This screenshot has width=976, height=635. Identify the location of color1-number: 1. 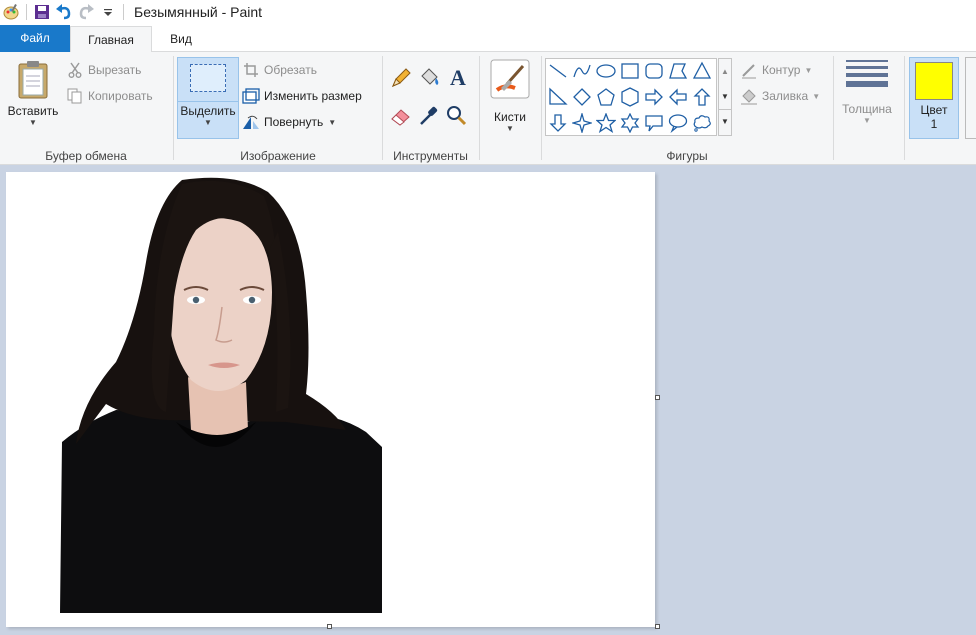
(934, 124).